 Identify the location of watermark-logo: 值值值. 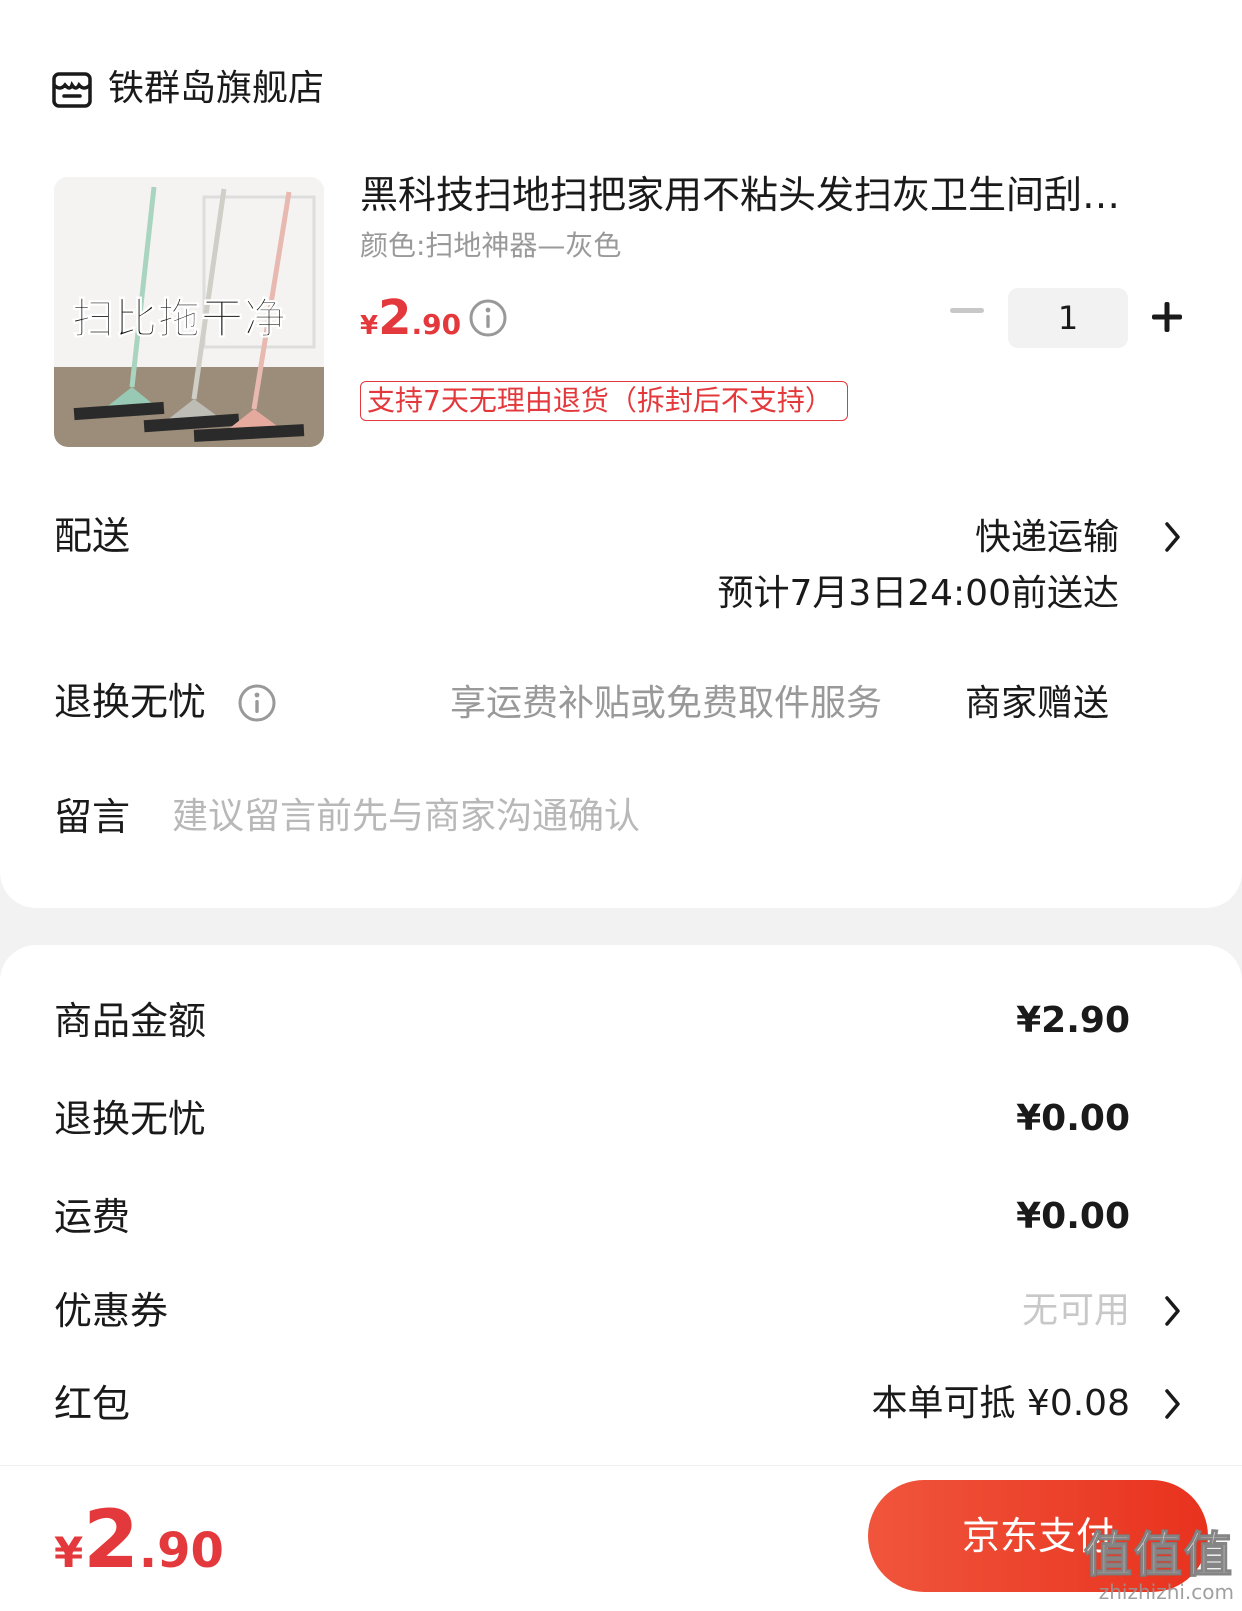
(1158, 1555).